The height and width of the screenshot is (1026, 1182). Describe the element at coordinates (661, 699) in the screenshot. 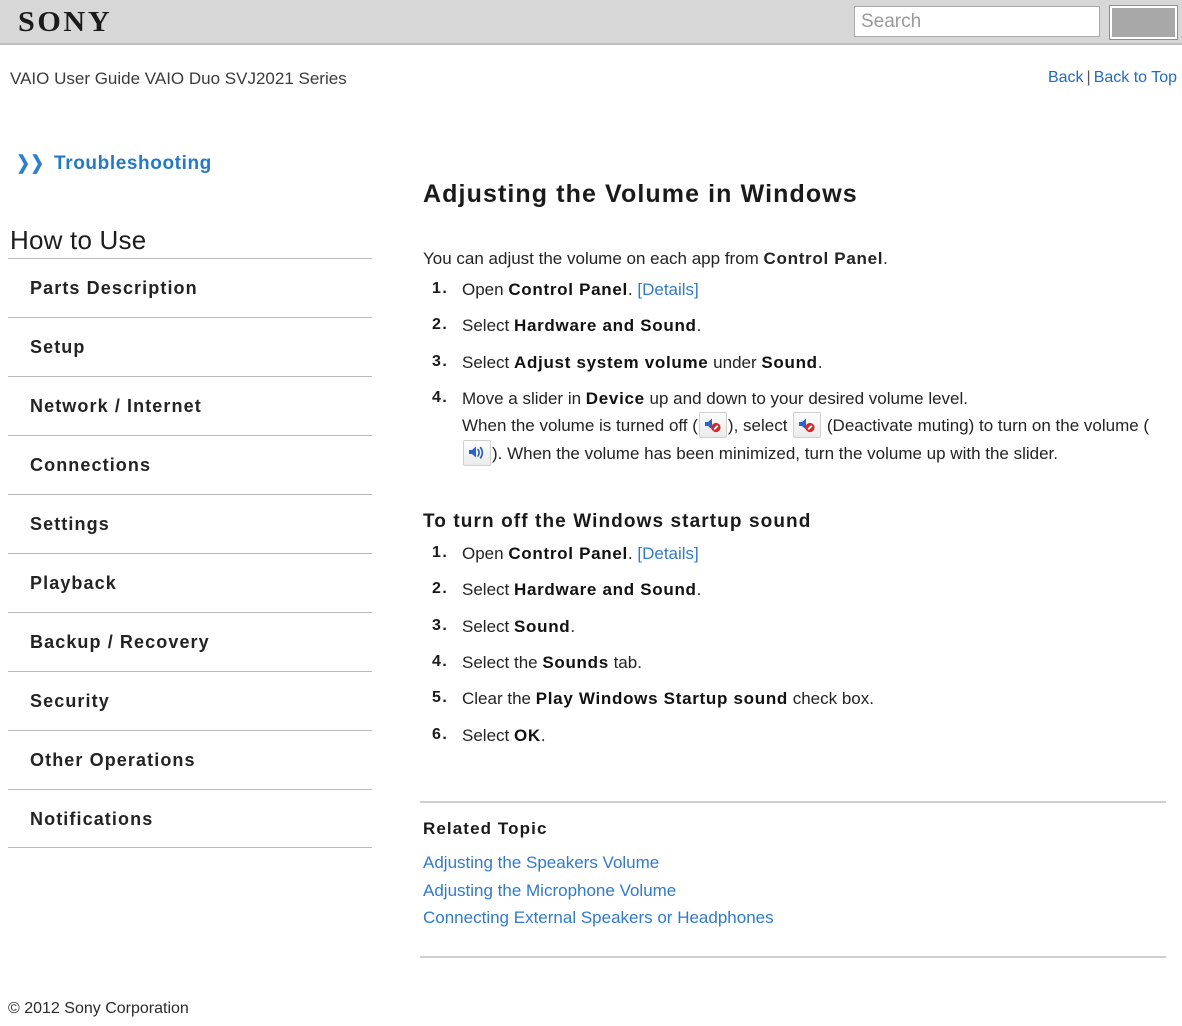

I see `step-bold: Play Windows Startup sound` at that location.